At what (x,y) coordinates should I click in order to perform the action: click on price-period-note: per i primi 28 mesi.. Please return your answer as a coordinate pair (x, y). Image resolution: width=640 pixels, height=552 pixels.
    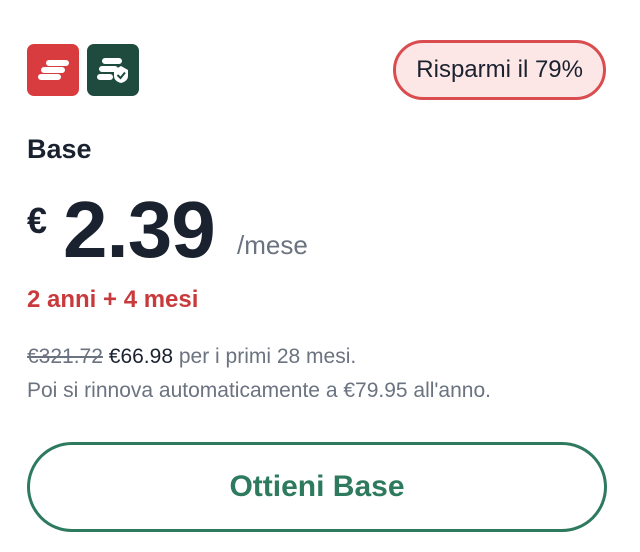
    Looking at the image, I should click on (267, 356).